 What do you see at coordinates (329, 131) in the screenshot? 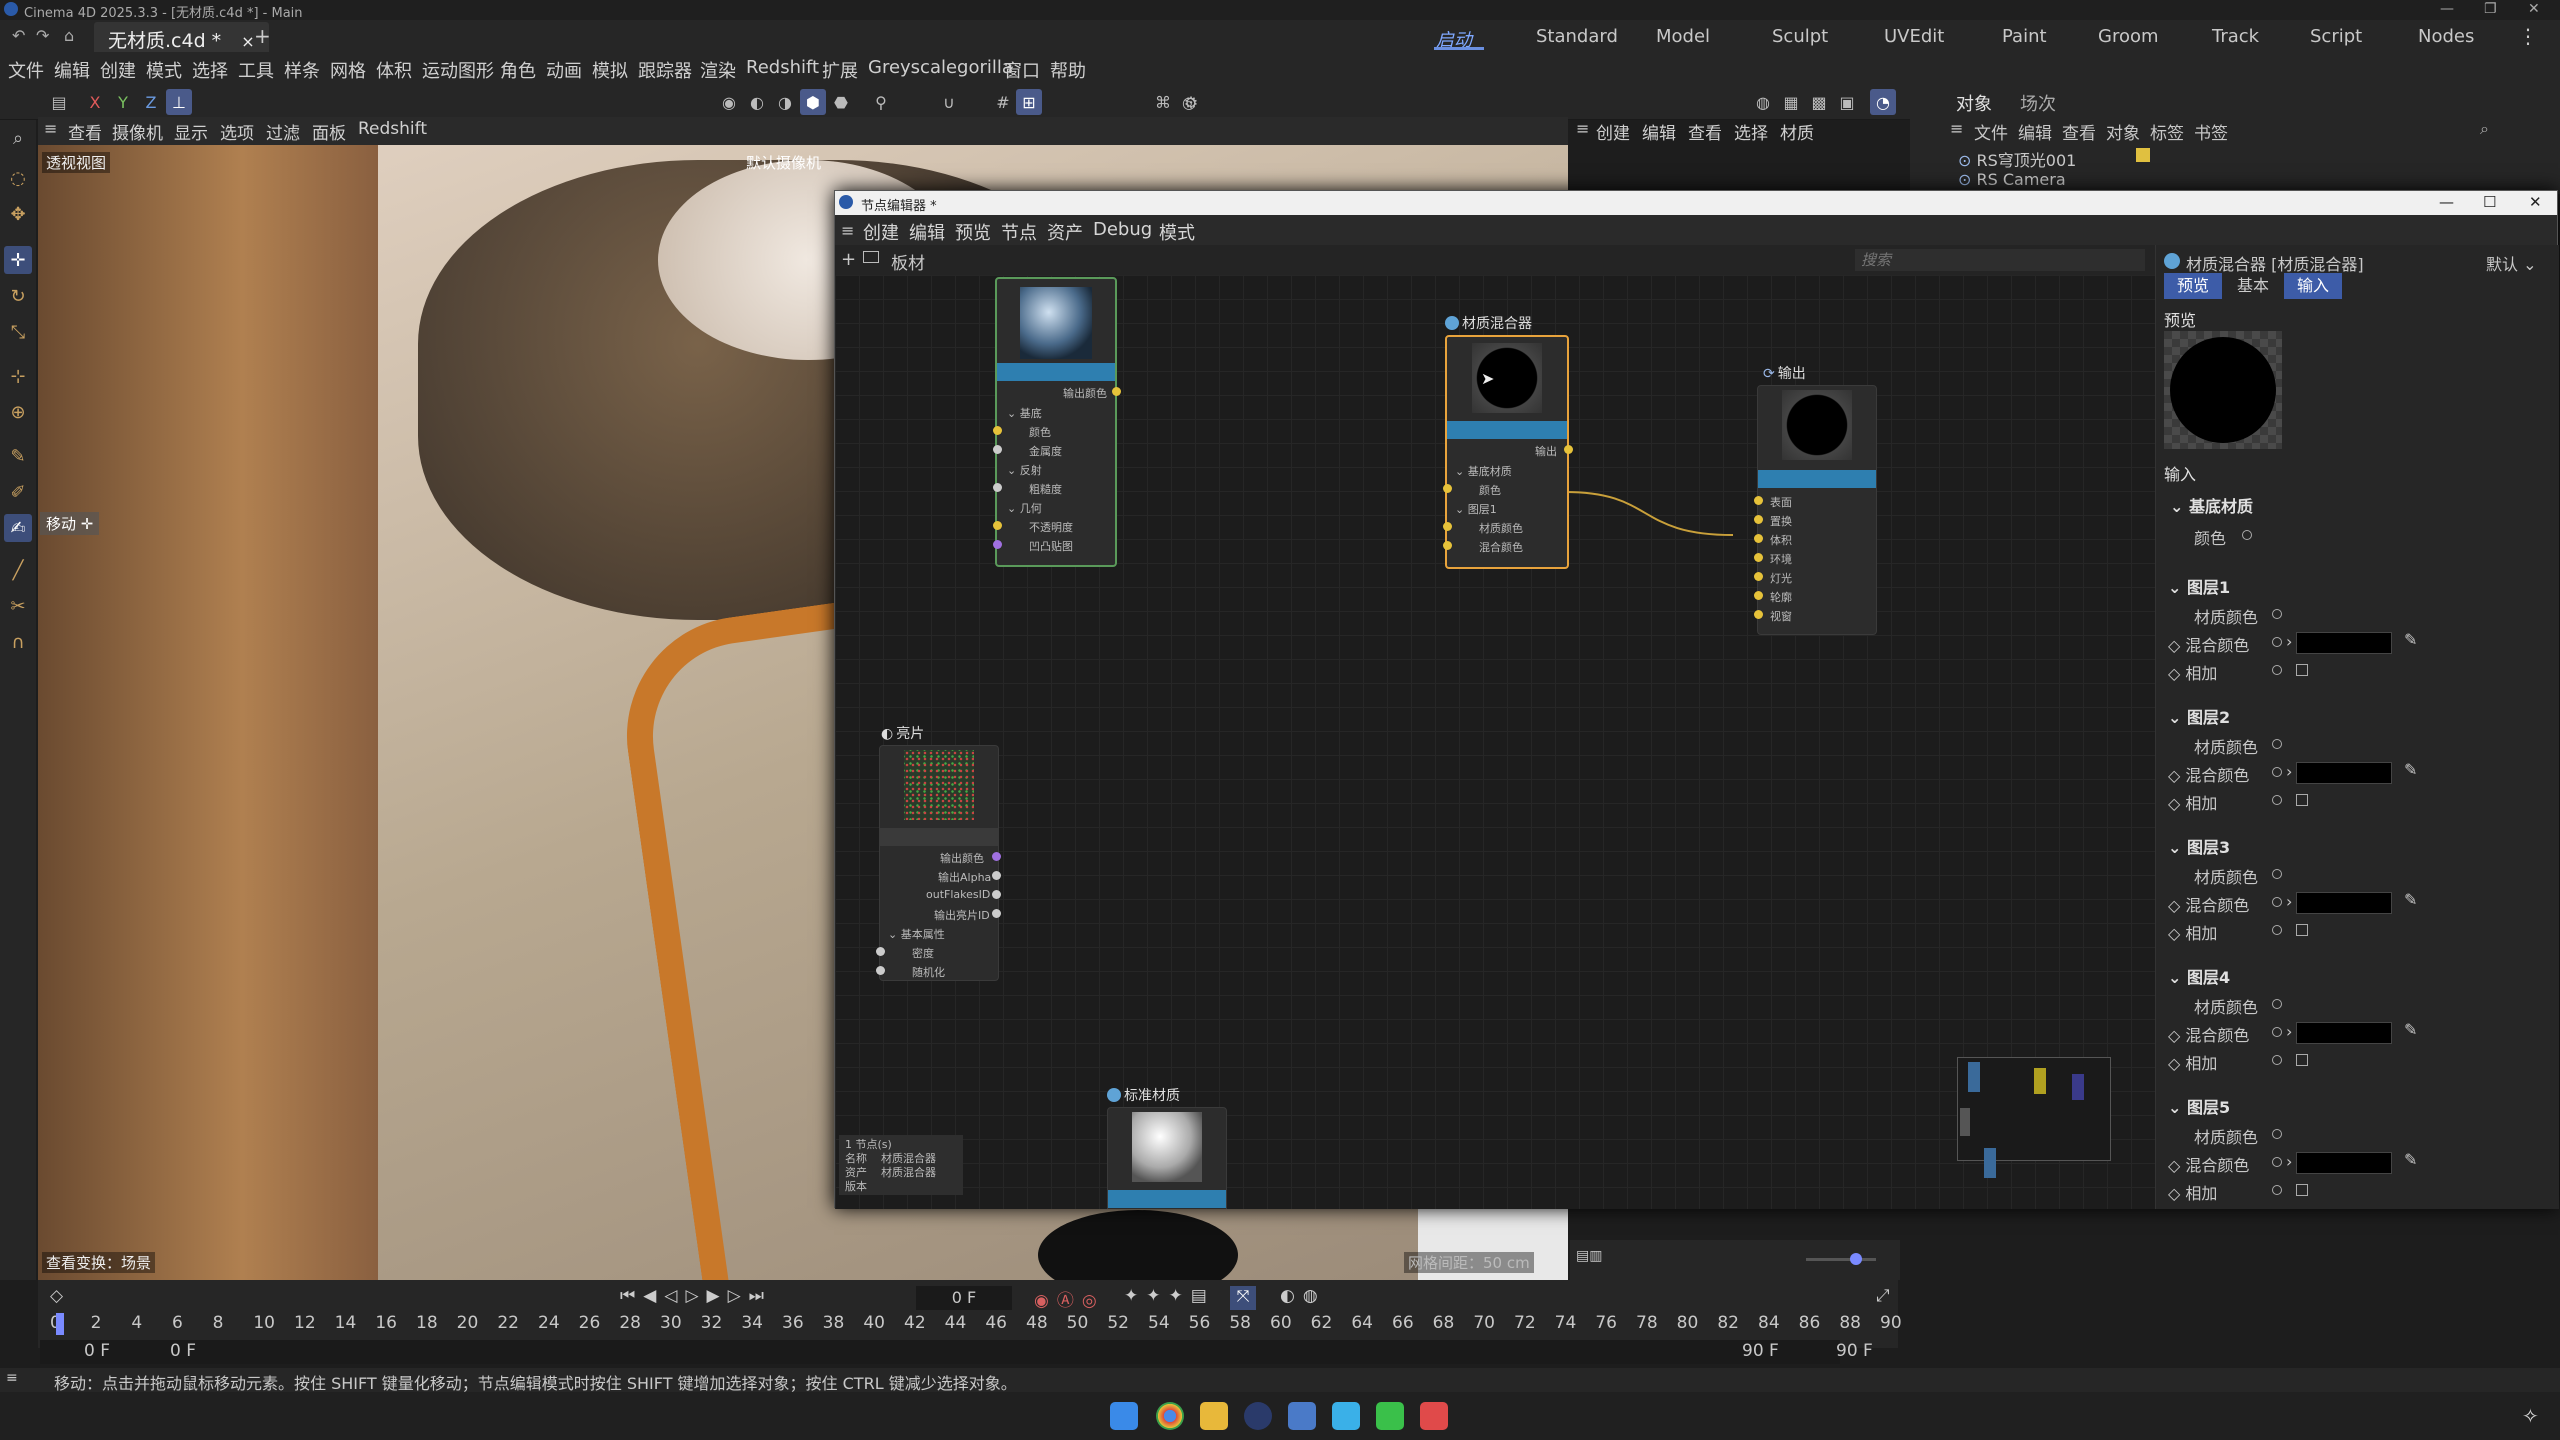
I see `vp-menu-panel: 面板` at bounding box center [329, 131].